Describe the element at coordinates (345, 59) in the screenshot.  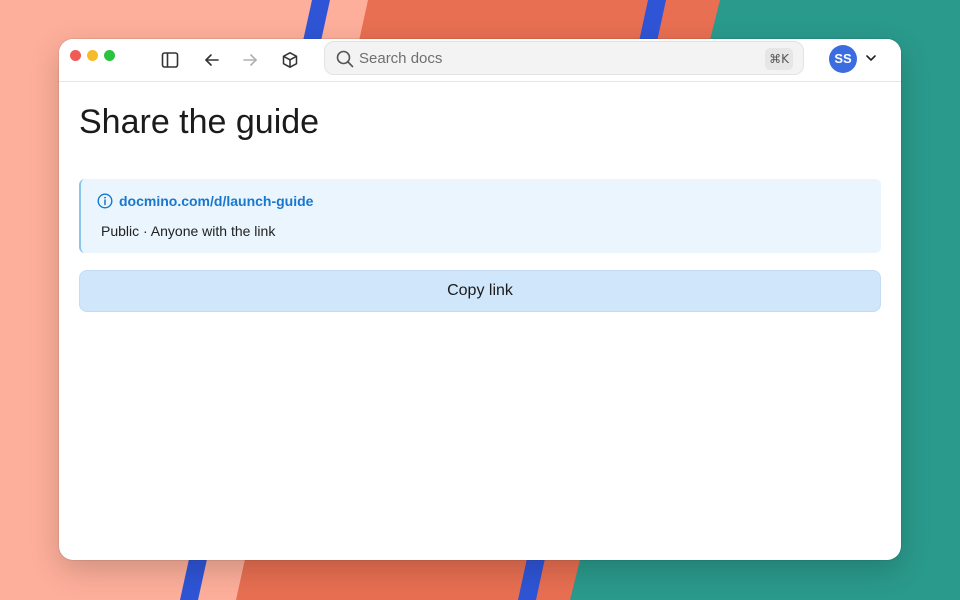
I see `search-icon` at that location.